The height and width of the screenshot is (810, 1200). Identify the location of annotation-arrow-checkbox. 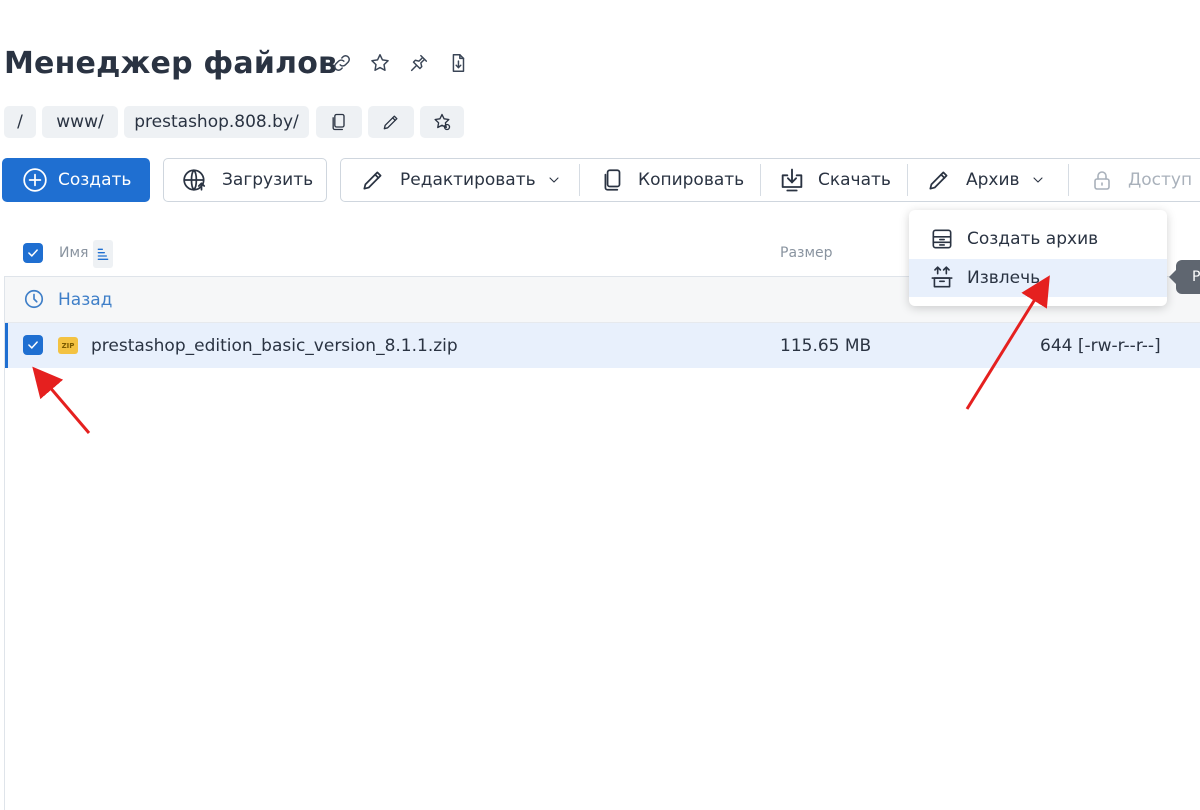
(61, 400).